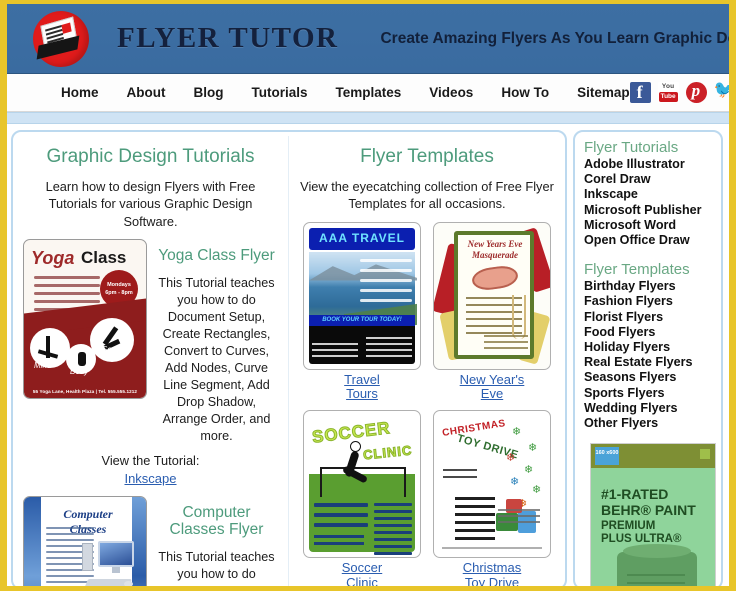 This screenshot has width=736, height=591. I want to click on sidebar-item-holiday-flyers: Holiday Flyers, so click(649, 347).